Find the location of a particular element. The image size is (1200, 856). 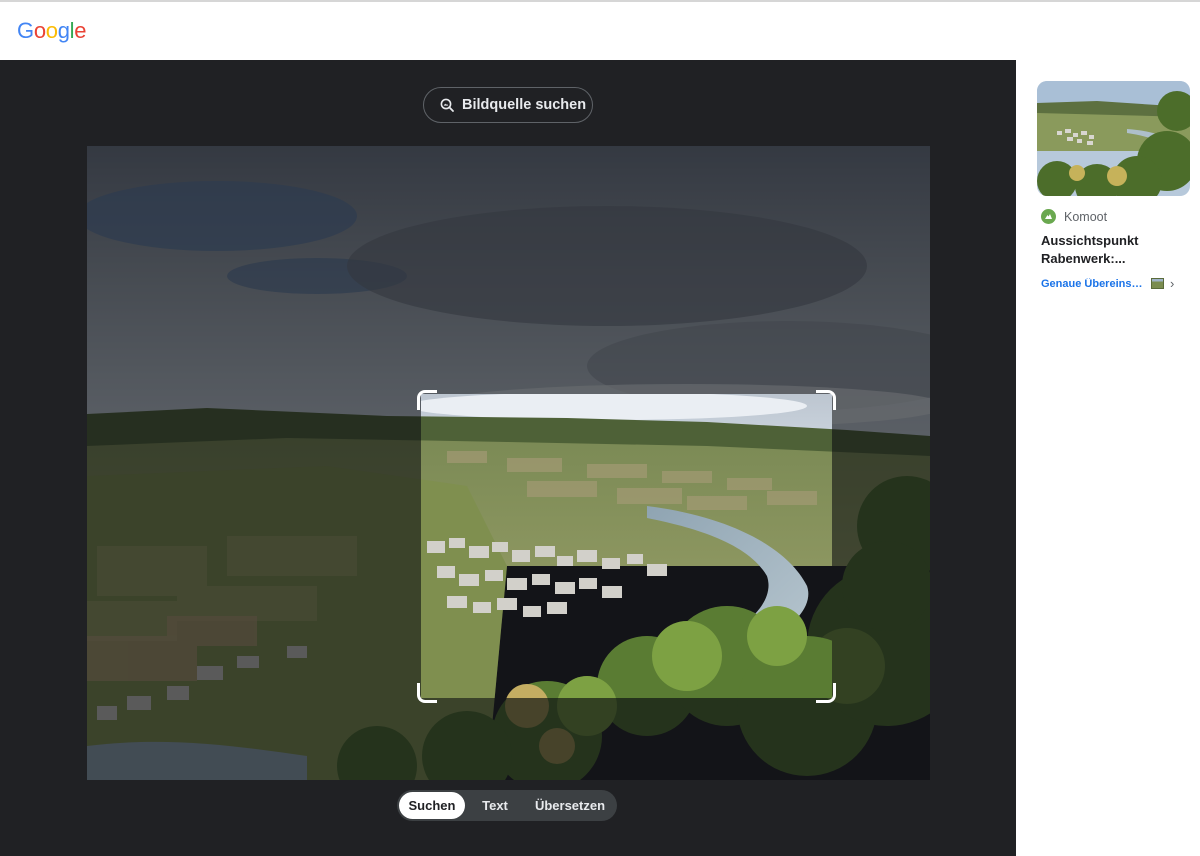

result-thumbnail-image is located at coordinates (1113, 138).